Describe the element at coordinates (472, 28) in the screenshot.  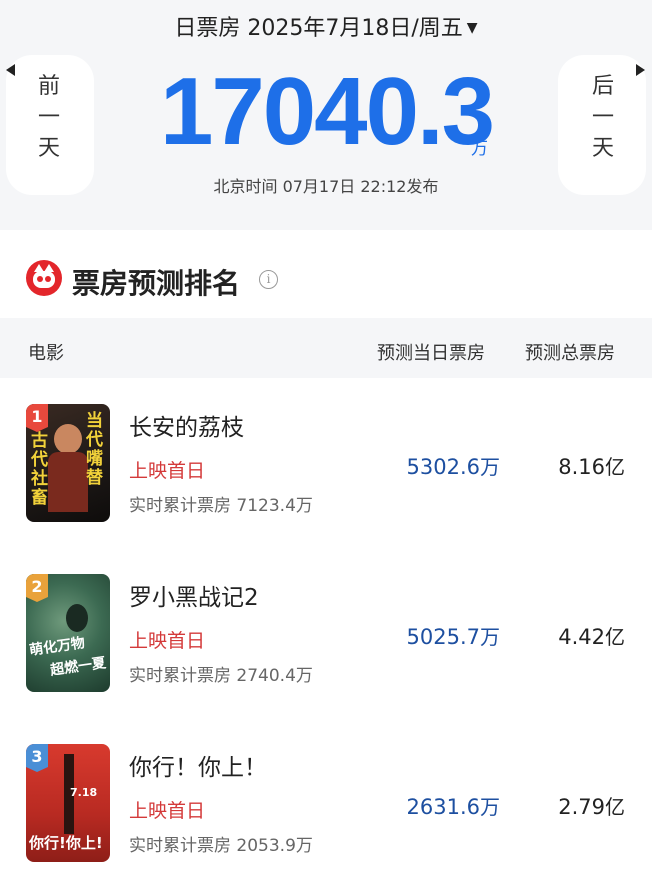
I see `dropdown-arrow-icon: ▼` at that location.